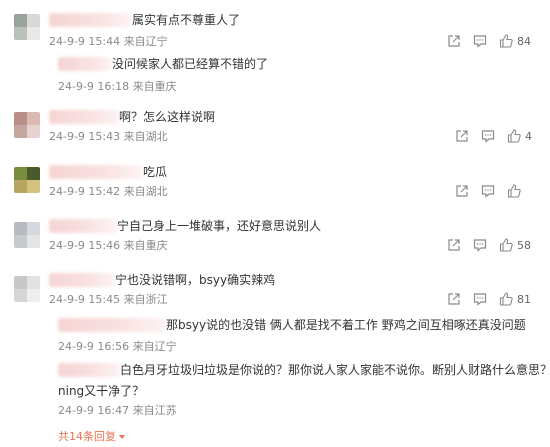 The height and width of the screenshot is (447, 550). What do you see at coordinates (524, 299) in the screenshot?
I see `like-count: 81` at bounding box center [524, 299].